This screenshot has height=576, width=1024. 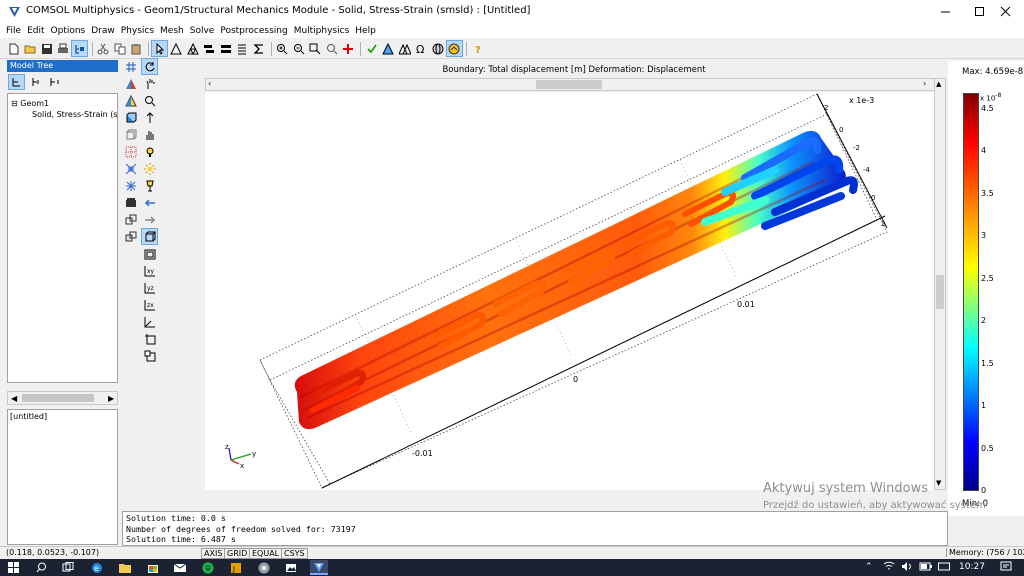 What do you see at coordinates (111, 398) in the screenshot?
I see `scroll-right-icon: ▶` at bounding box center [111, 398].